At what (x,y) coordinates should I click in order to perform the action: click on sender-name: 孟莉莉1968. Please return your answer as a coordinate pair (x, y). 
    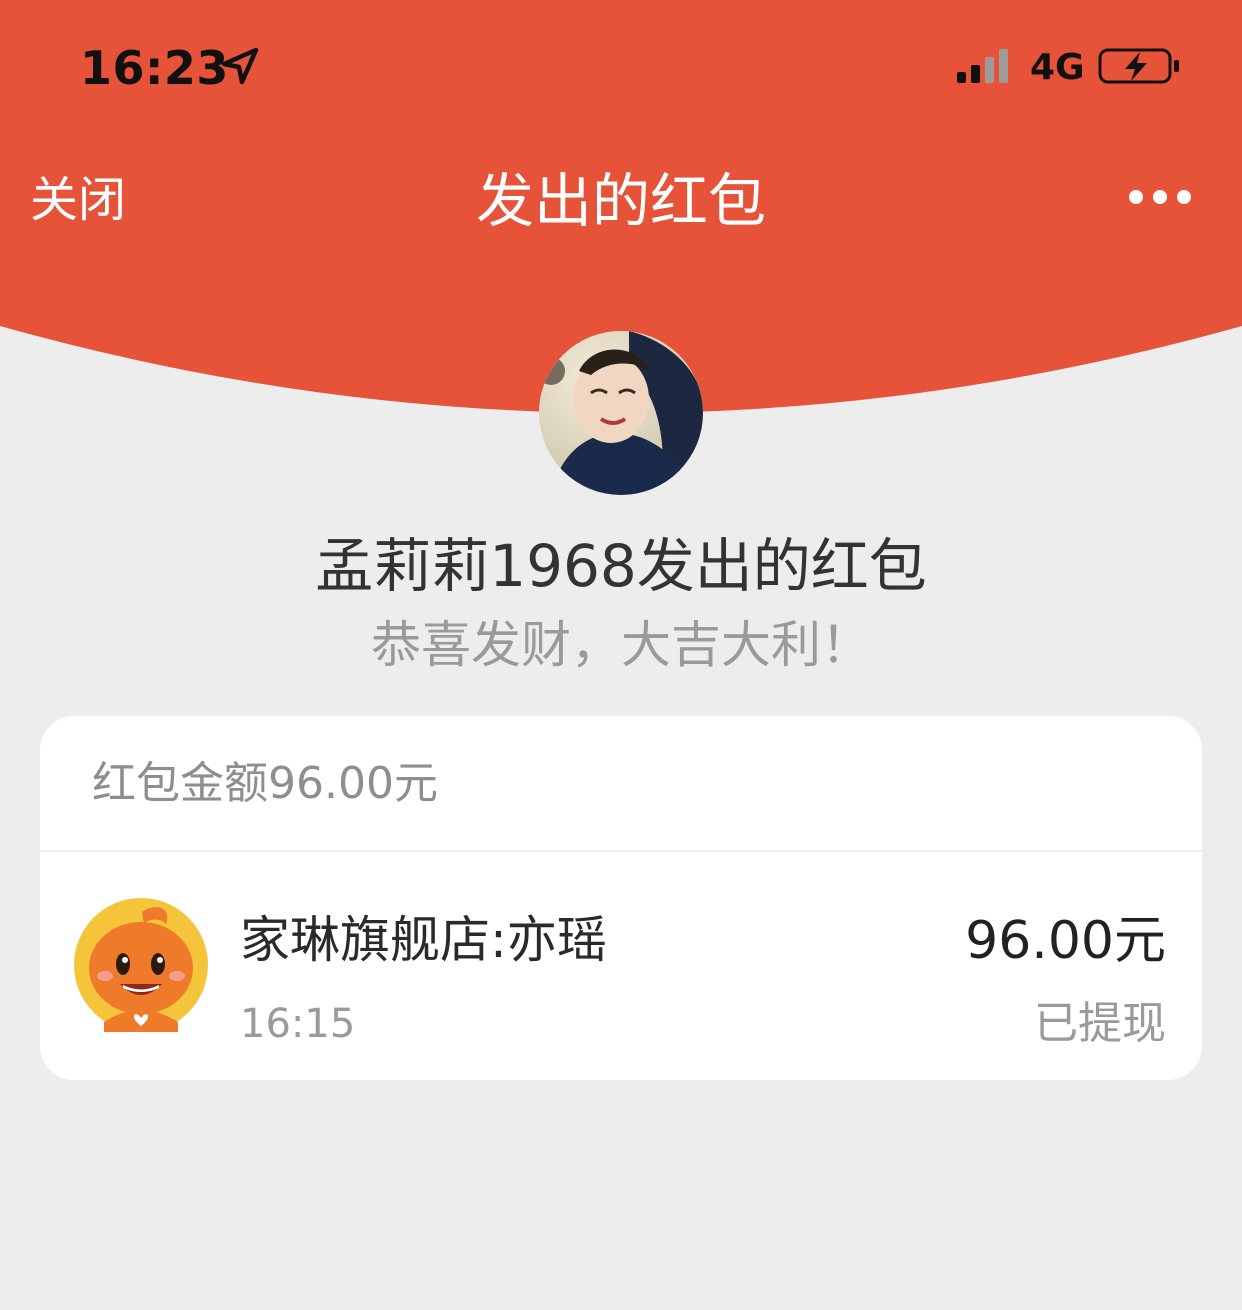
    Looking at the image, I should click on (476, 566).